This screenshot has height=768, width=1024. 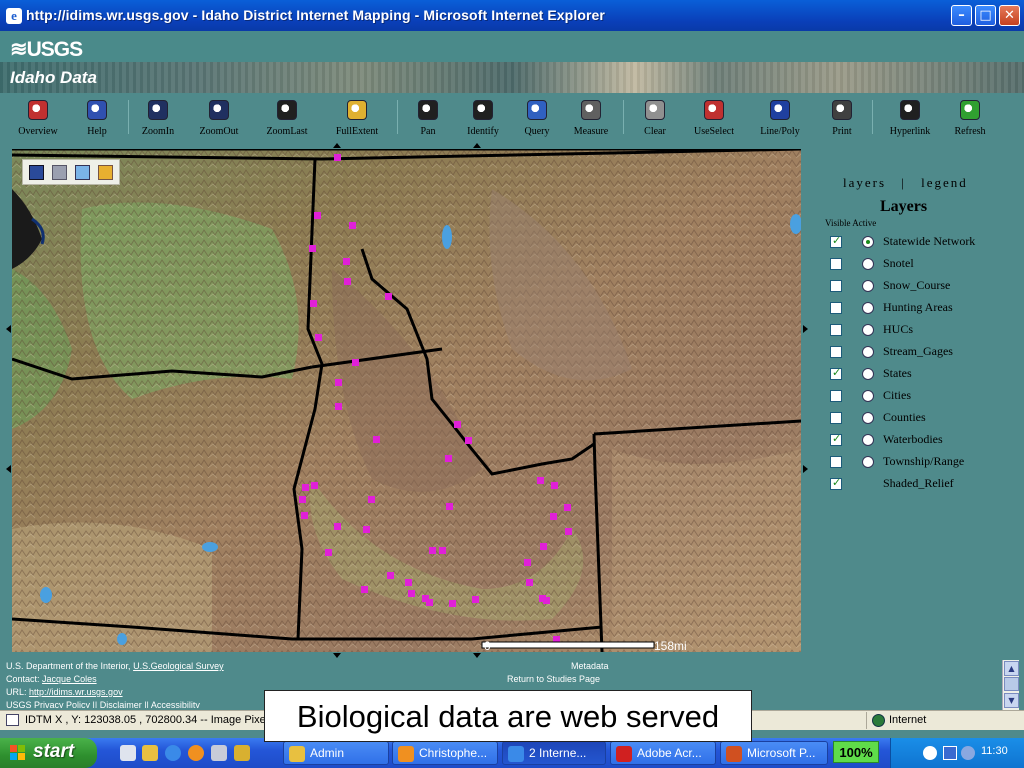 I want to click on tool-useselect: UseSelect, so click(x=714, y=118).